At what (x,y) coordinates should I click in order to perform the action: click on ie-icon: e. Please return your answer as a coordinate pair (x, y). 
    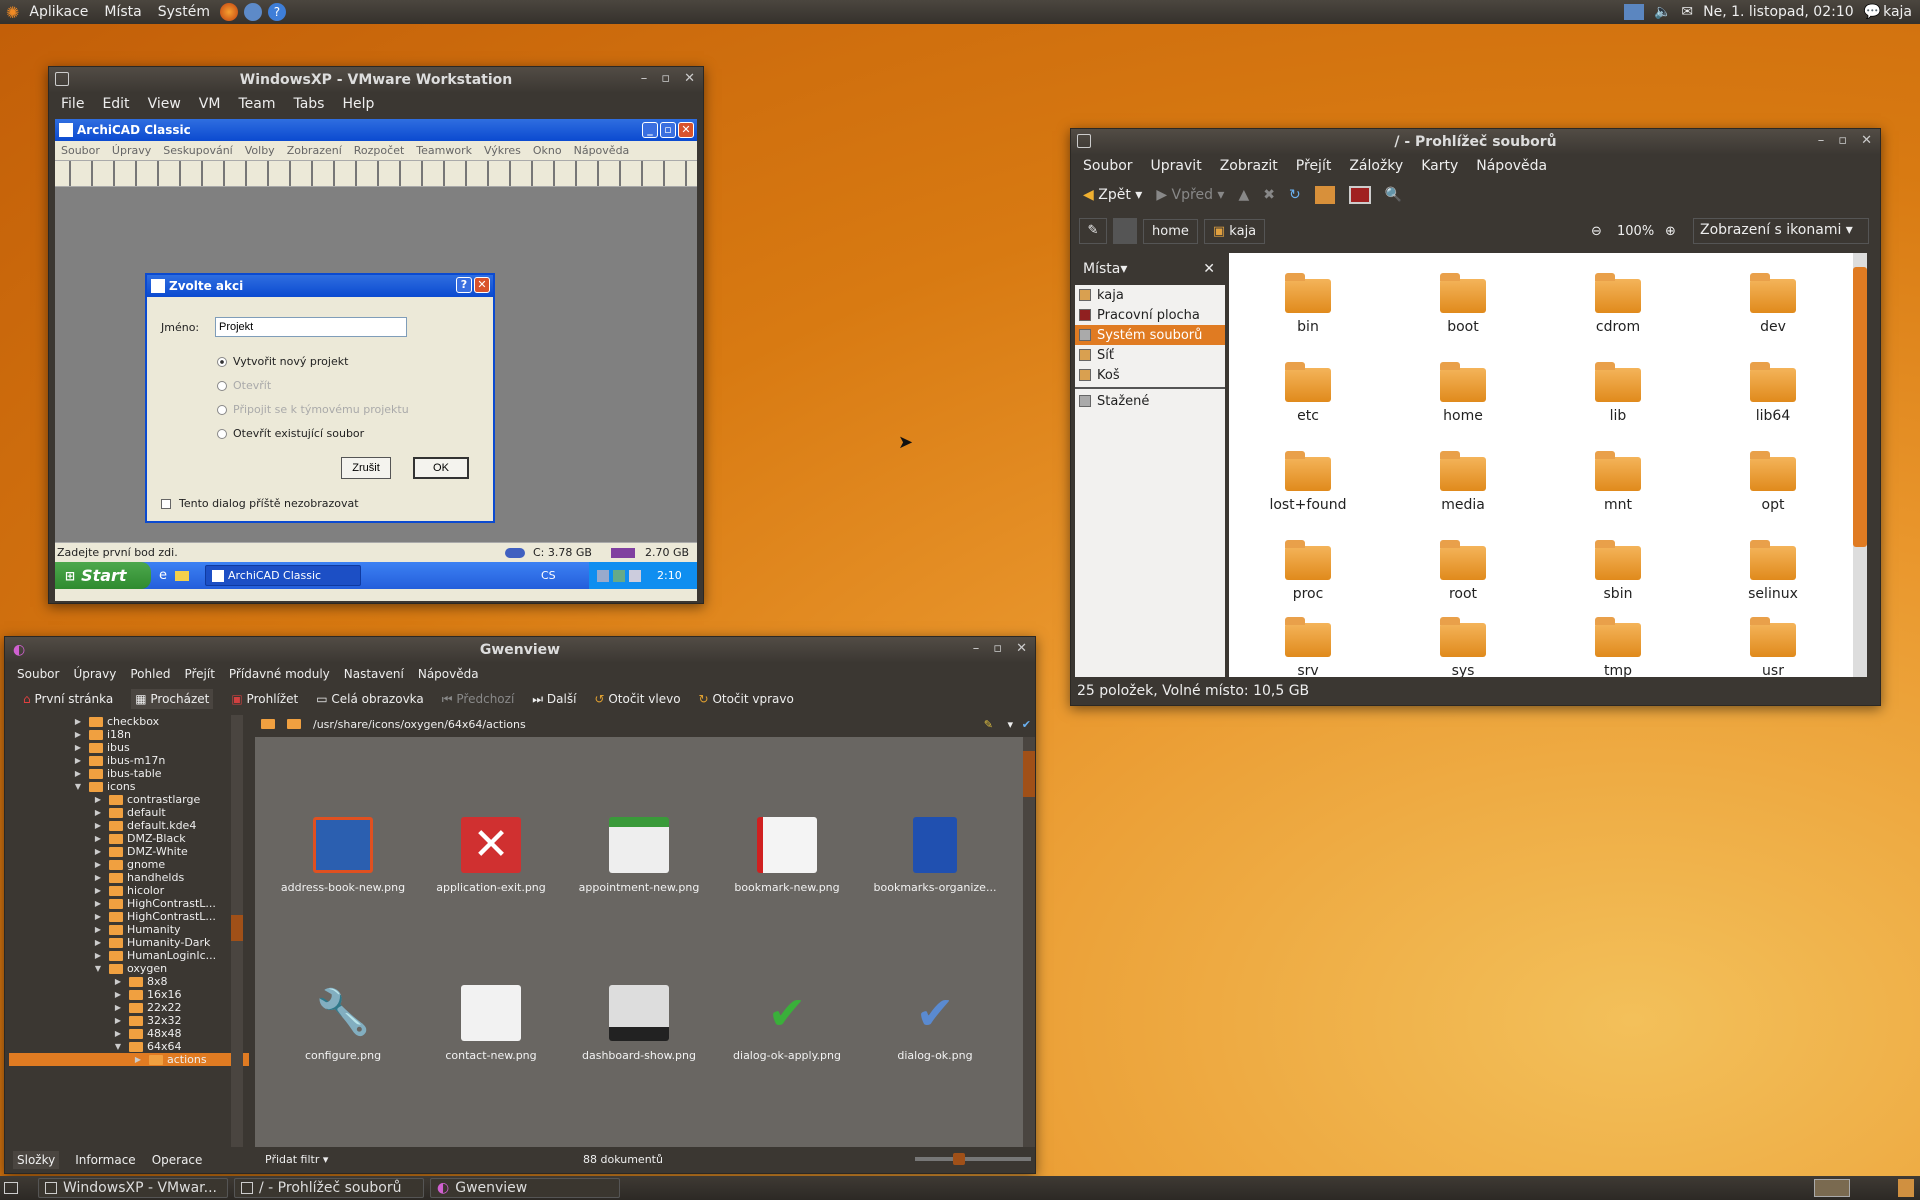
    Looking at the image, I should click on (163, 575).